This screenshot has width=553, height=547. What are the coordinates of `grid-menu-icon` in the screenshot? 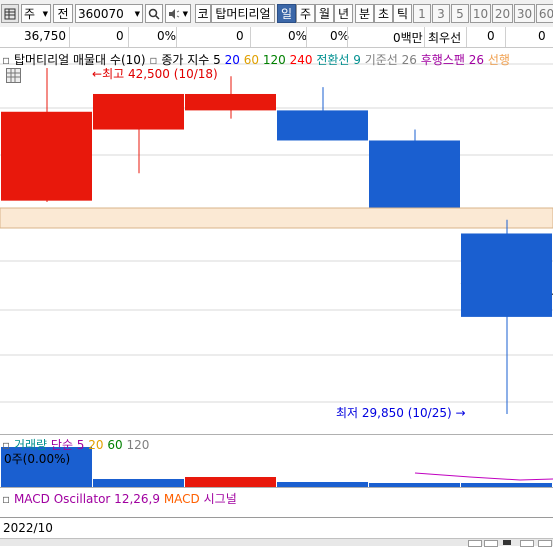 It's located at (10, 13).